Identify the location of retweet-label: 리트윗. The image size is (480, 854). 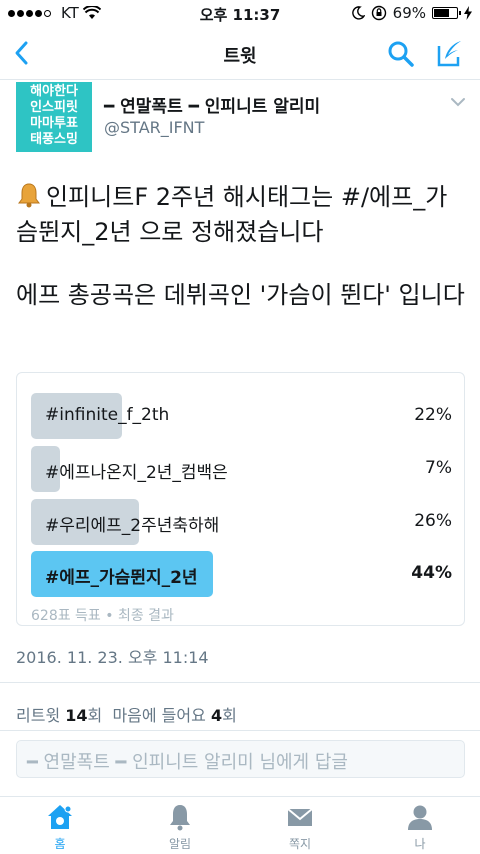
(38, 715).